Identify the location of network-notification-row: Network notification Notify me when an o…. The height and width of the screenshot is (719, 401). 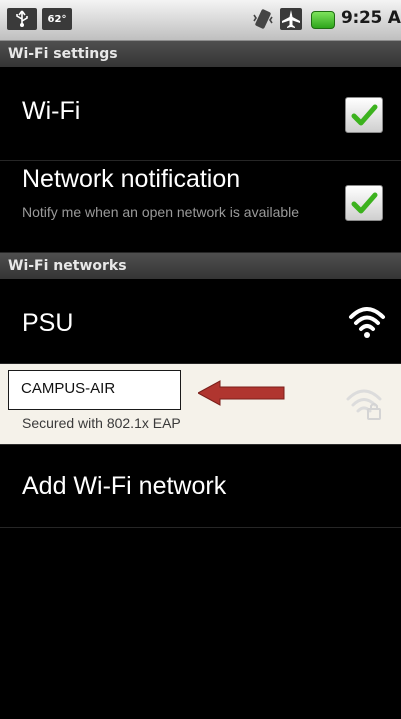
(200, 207).